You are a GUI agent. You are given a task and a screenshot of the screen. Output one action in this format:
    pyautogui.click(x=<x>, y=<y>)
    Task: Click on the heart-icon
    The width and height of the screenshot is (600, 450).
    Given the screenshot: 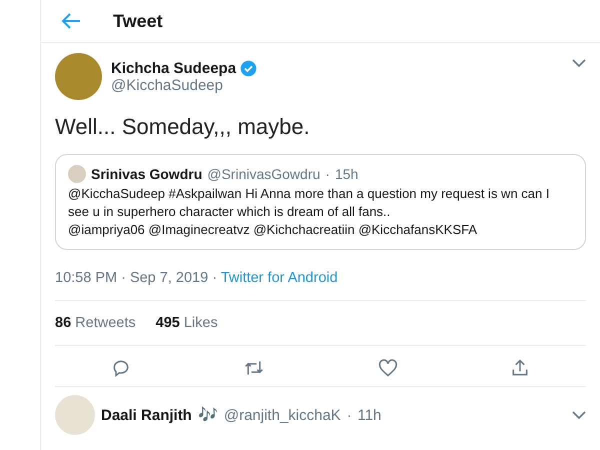 What is the action you would take?
    pyautogui.click(x=388, y=368)
    